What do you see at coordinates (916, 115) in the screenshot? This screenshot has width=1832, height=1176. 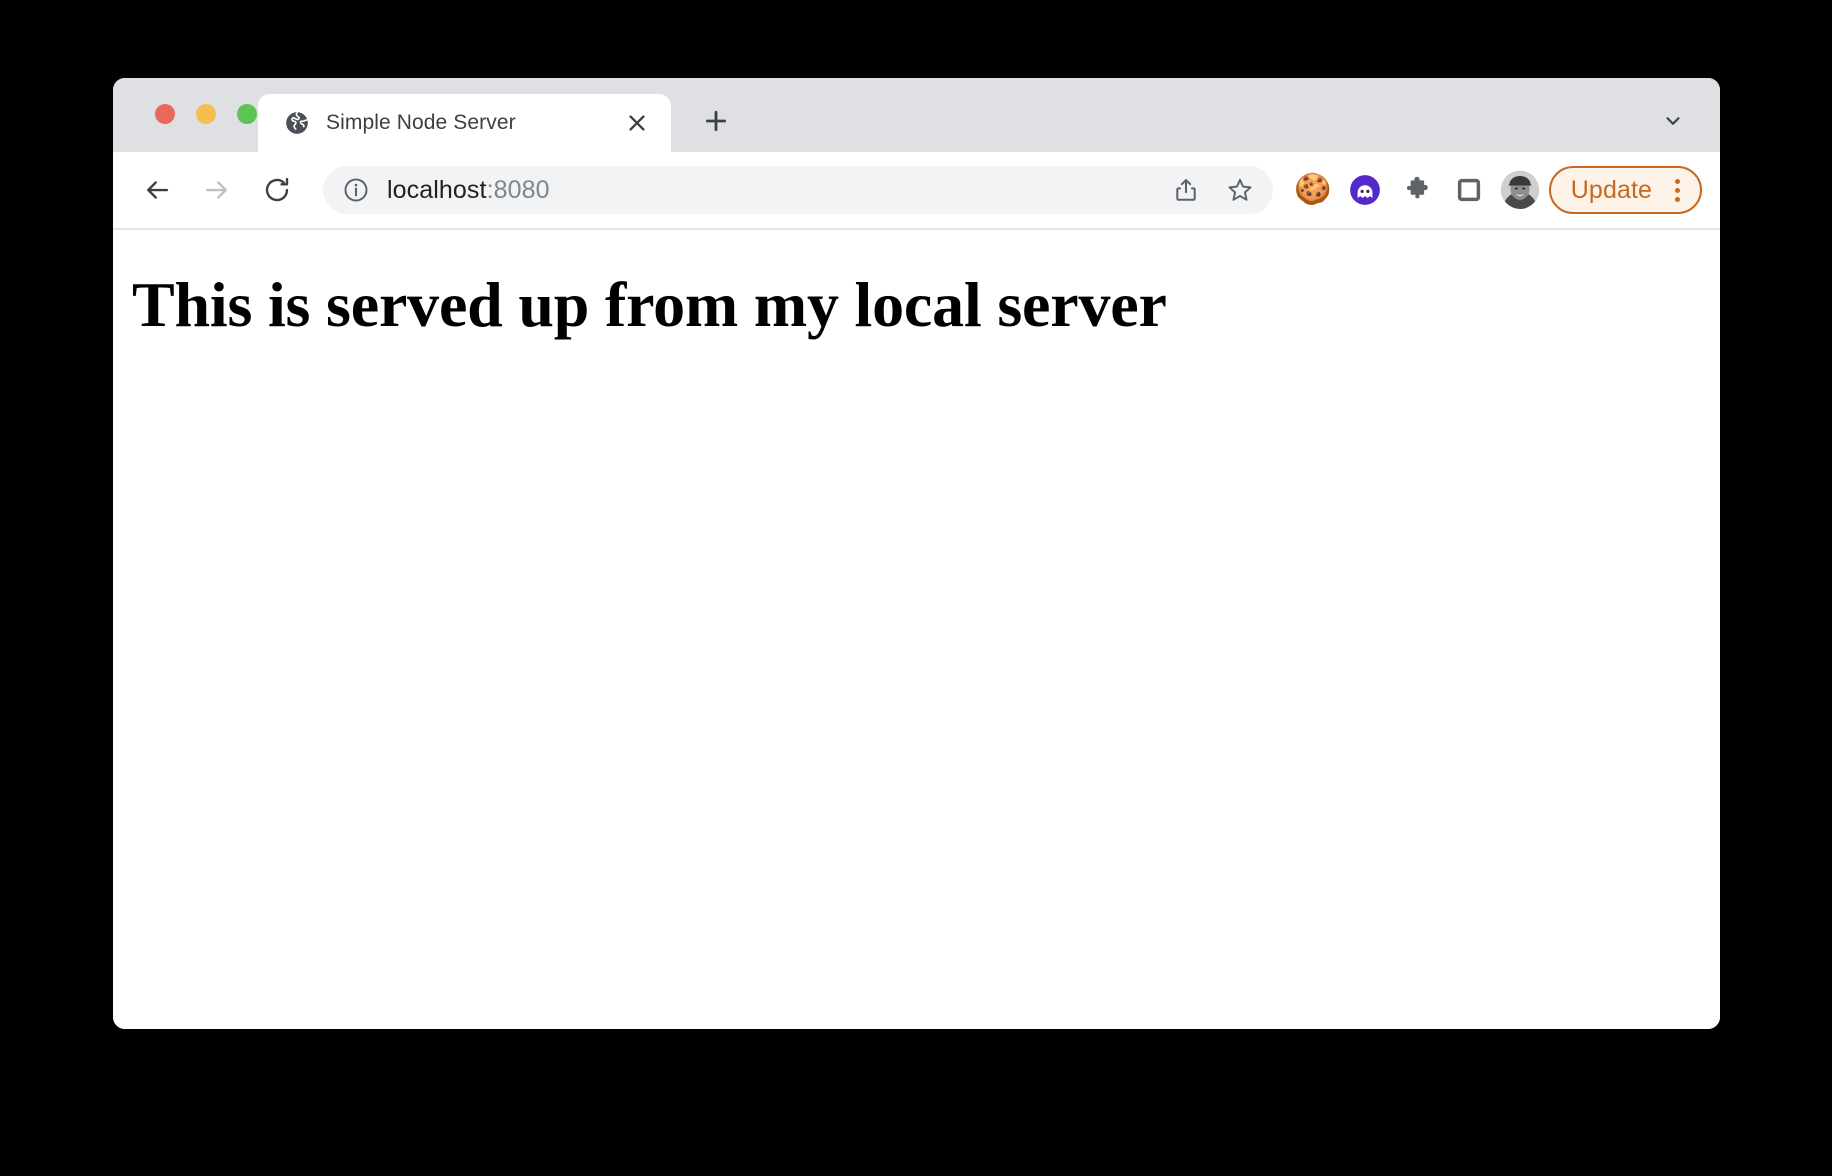 I see `tab-strip: Simple Node Server` at bounding box center [916, 115].